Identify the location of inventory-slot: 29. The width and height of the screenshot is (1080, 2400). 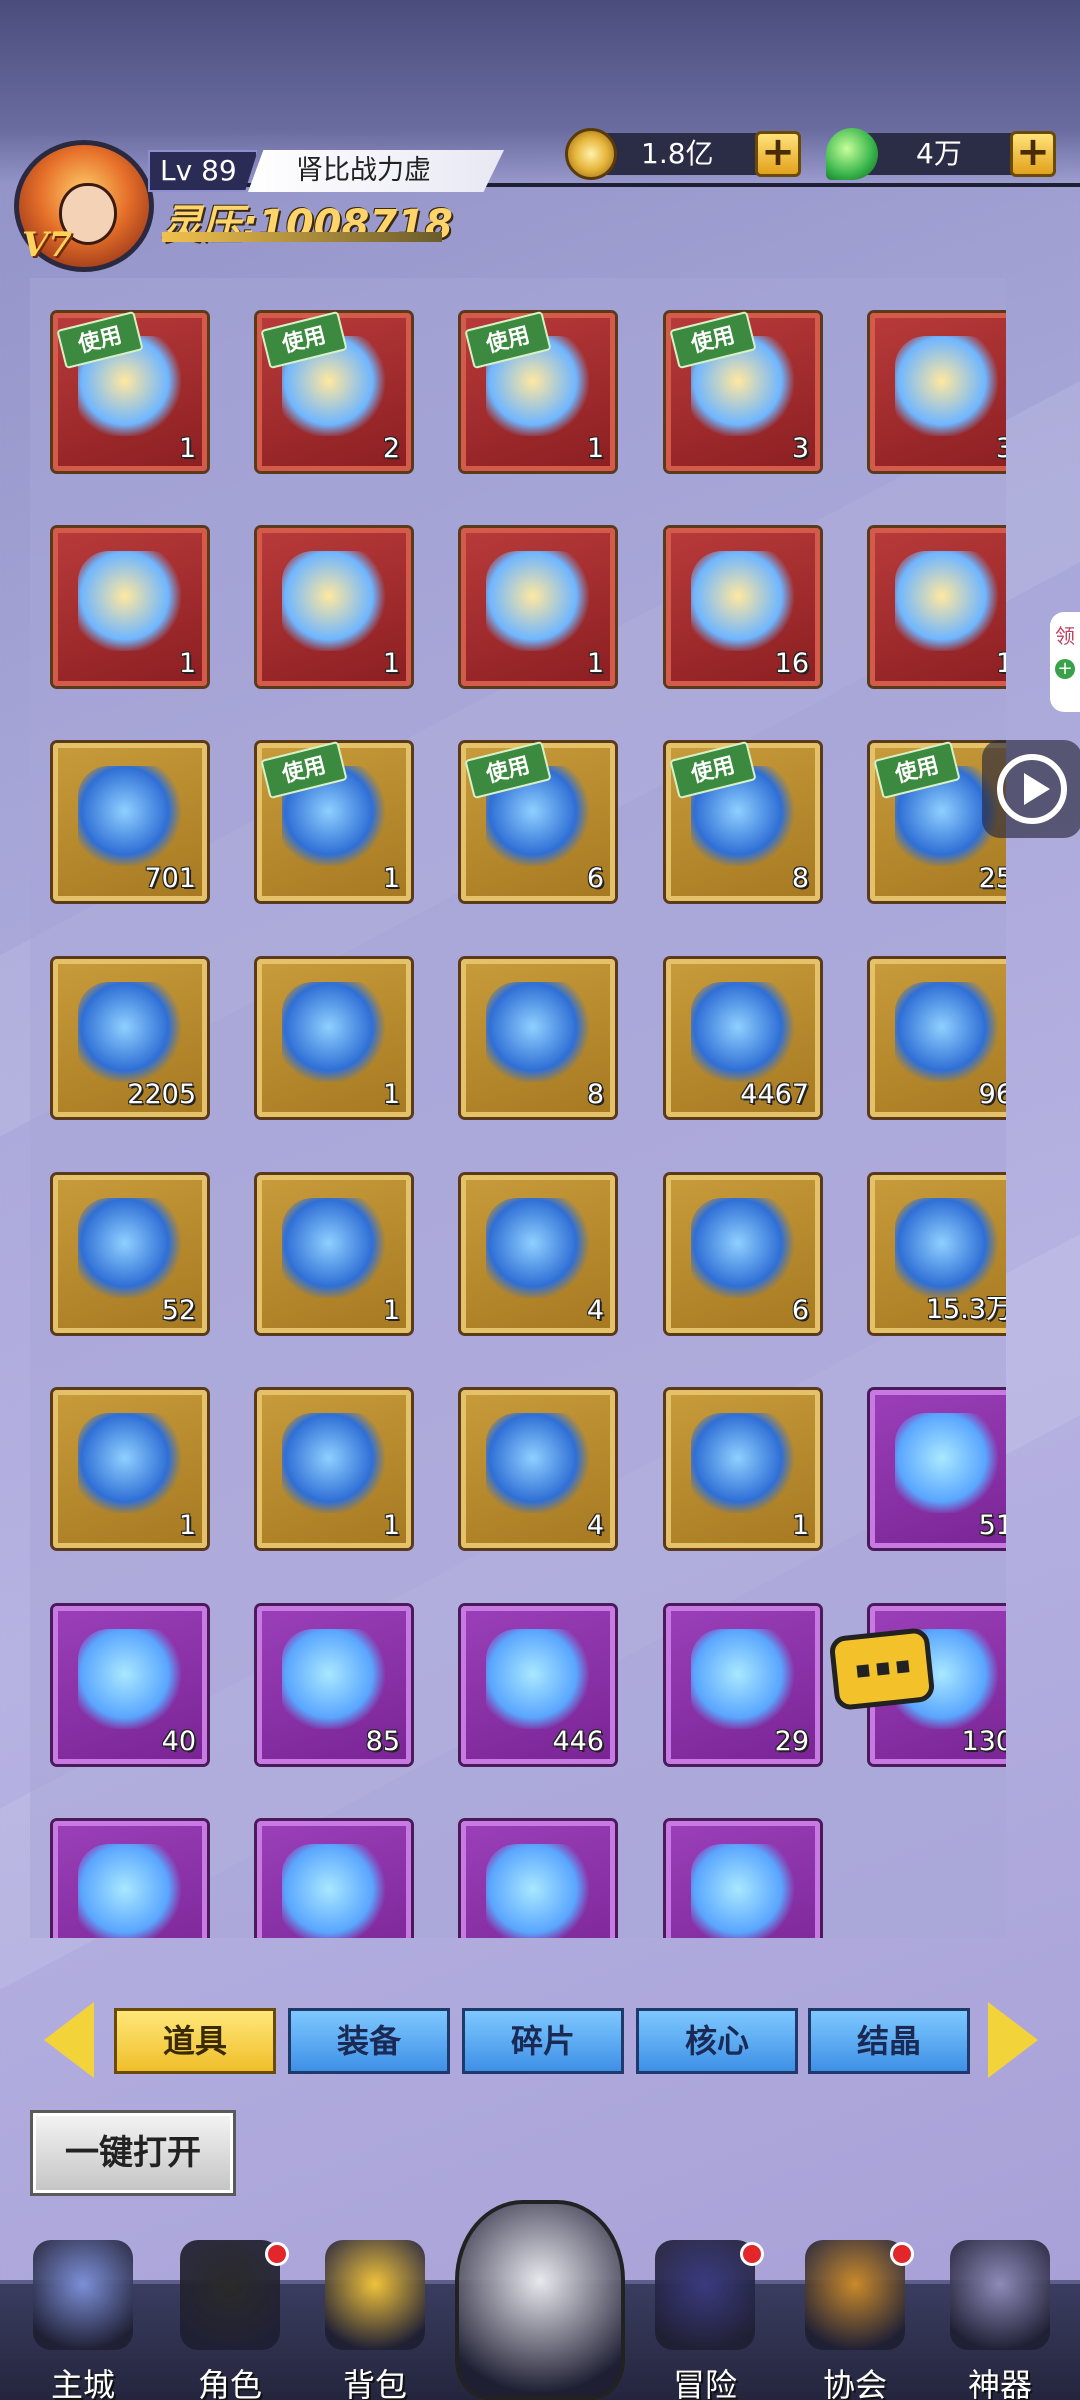
(743, 1685).